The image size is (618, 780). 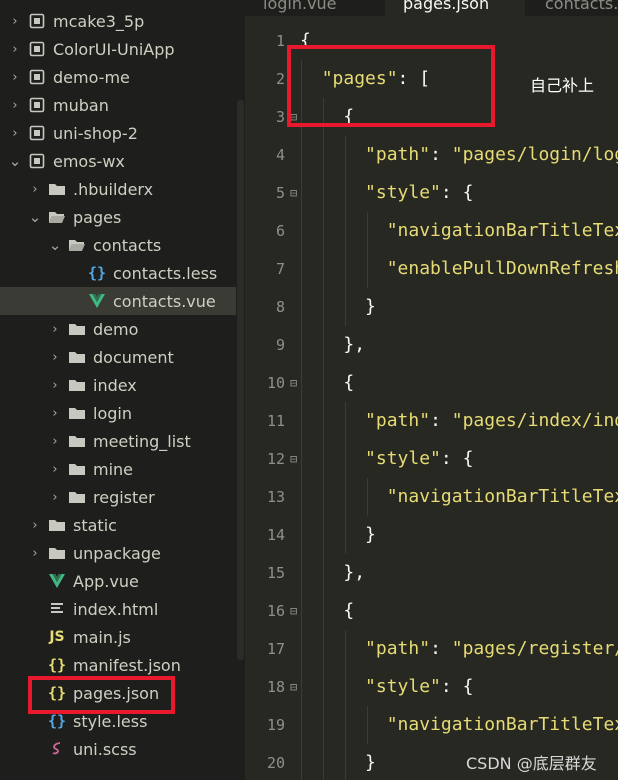 I want to click on tree-item-hbuilderx: › .hbuilderx, so click(x=118, y=189).